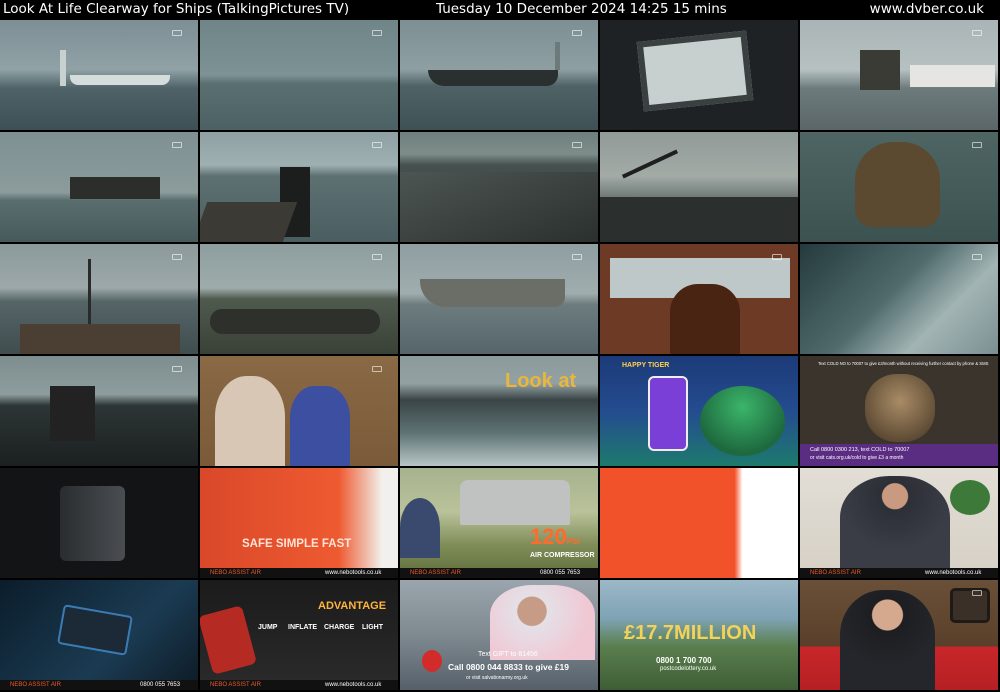  Describe the element at coordinates (699, 219) in the screenshot. I see `dock-wall` at that location.